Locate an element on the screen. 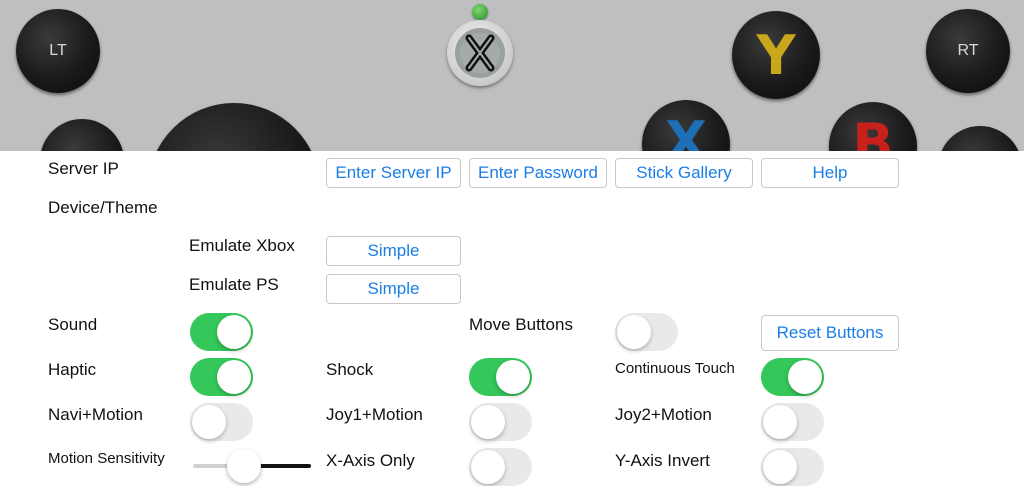 The width and height of the screenshot is (1024, 486). navi-motion-toggle is located at coordinates (221, 422).